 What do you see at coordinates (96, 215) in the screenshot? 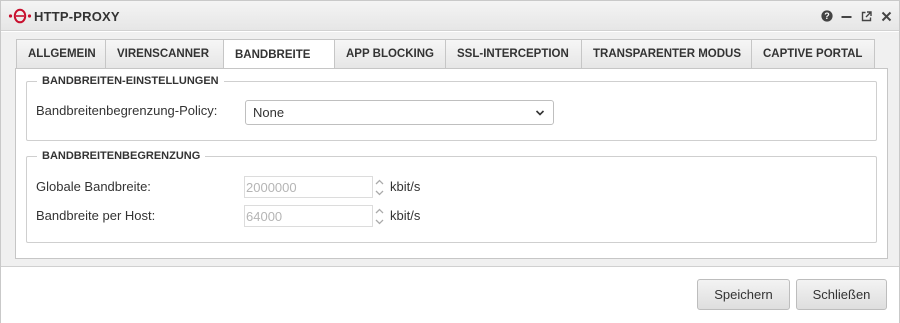
I see `host-bandwidth-label: Bandbreite per Host:` at bounding box center [96, 215].